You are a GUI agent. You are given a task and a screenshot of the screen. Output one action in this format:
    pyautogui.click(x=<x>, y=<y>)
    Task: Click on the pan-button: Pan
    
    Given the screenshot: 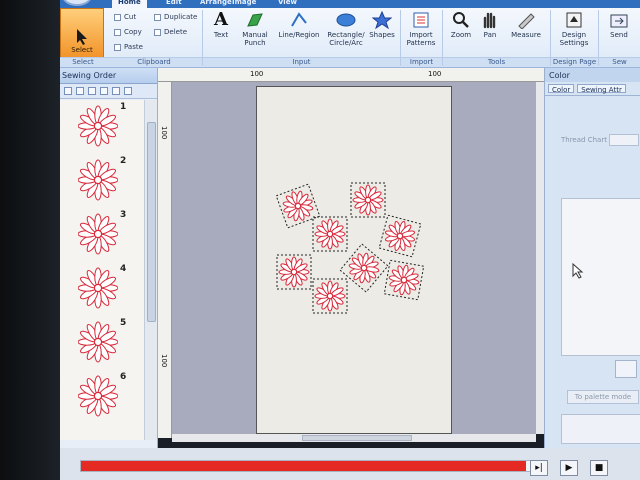 What is the action you would take?
    pyautogui.click(x=490, y=25)
    